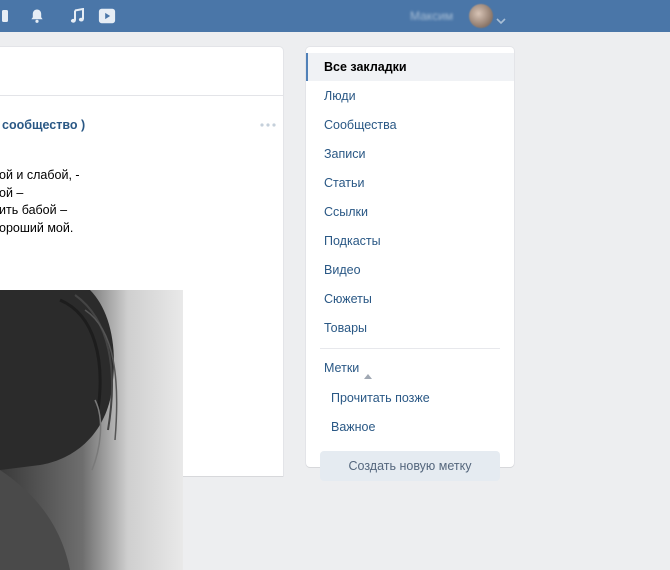 The image size is (670, 570). Describe the element at coordinates (501, 21) in the screenshot. I see `chevron-down-icon` at that location.